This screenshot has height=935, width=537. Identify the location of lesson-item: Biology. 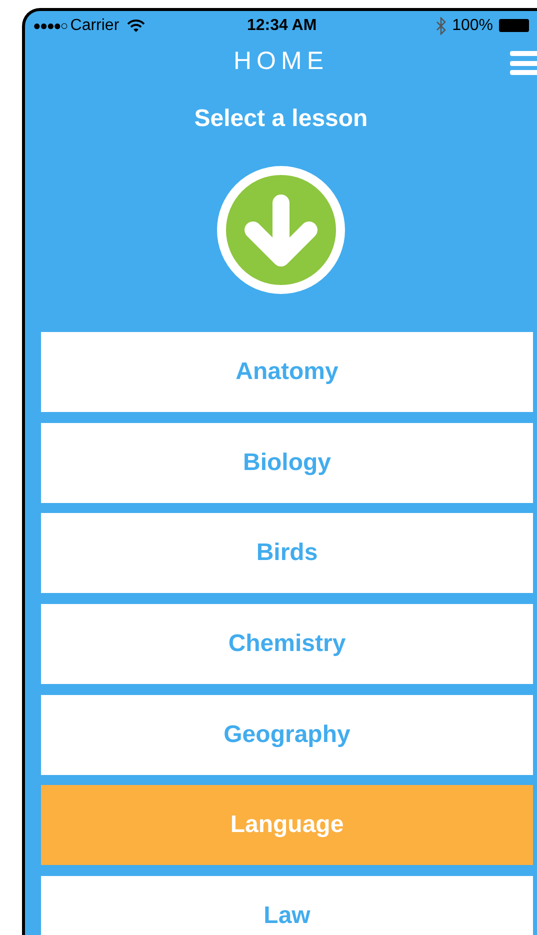
(287, 462).